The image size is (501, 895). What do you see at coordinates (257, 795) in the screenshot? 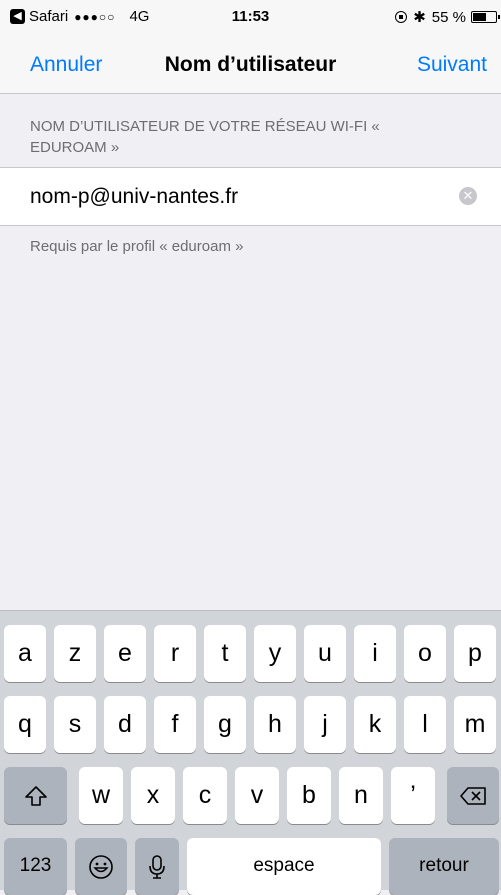
I see `key-v: v` at bounding box center [257, 795].